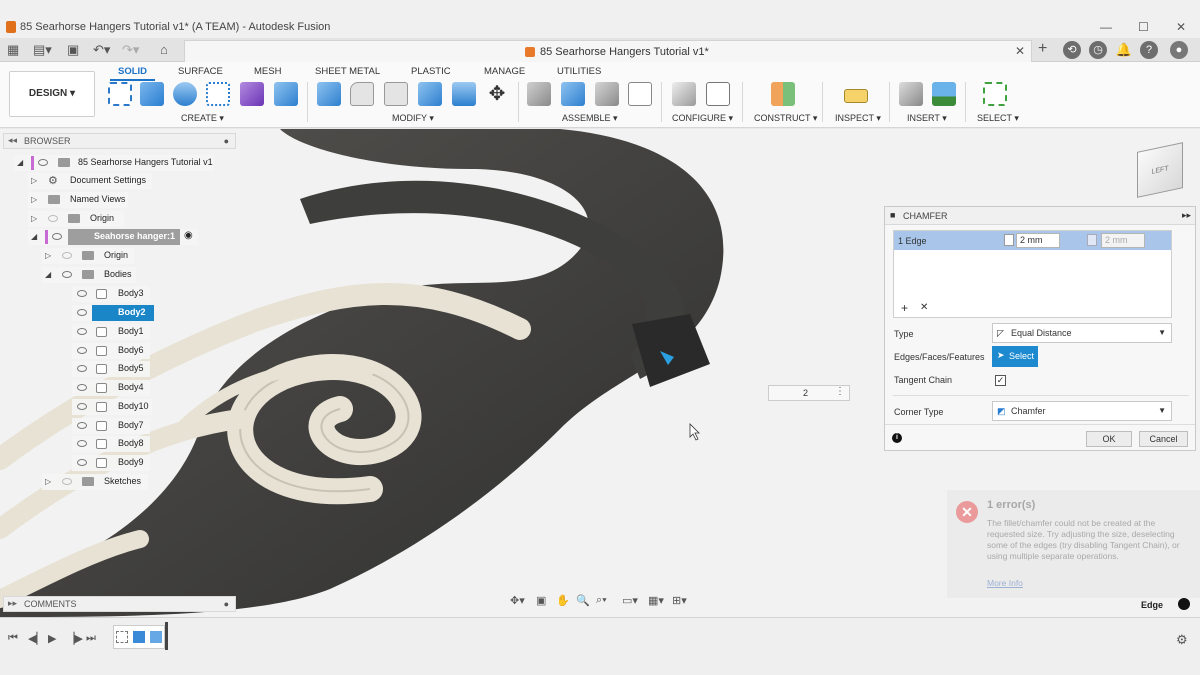  Describe the element at coordinates (111, 332) in the screenshot. I see `tree-body: Body1` at that location.